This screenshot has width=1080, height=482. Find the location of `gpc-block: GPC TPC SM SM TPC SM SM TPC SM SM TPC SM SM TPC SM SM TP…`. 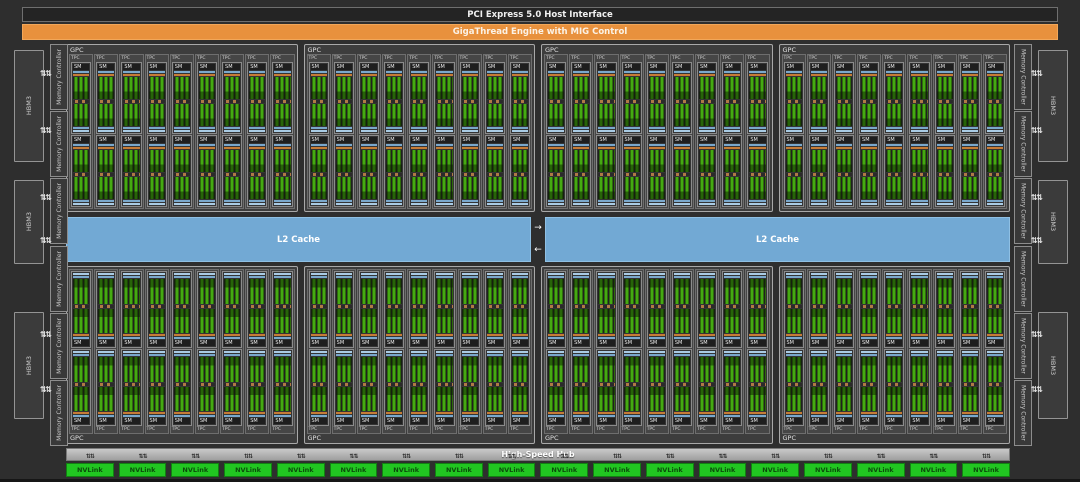

gpc-block: GPC TPC SM SM TPC SM SM TPC SM SM TPC SM SM TPC SM SM TP… is located at coordinates (182, 128).